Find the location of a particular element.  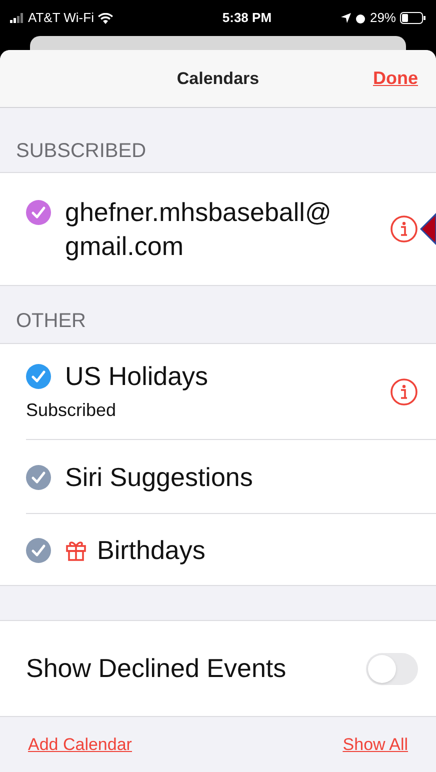

setting-label: Show Declined Events is located at coordinates (156, 668).